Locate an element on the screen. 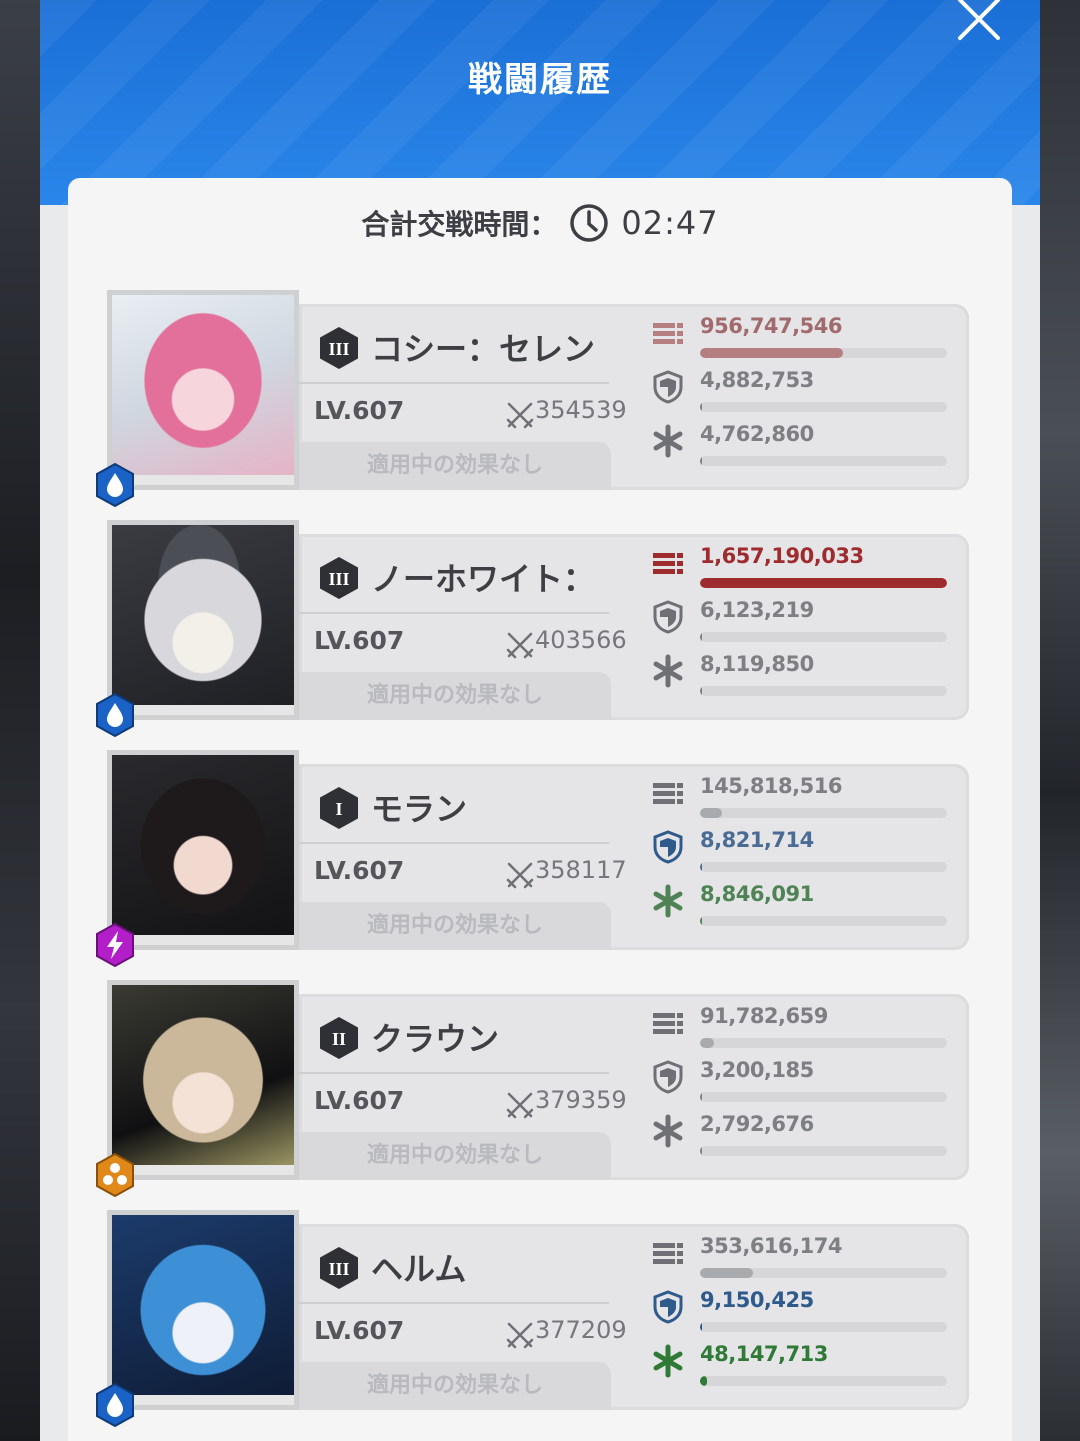  background-right is located at coordinates (1060, 720).